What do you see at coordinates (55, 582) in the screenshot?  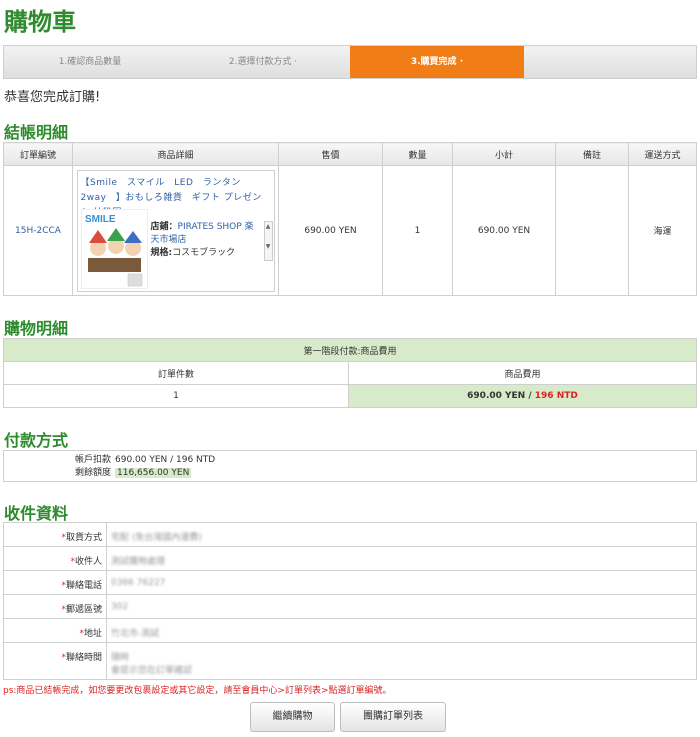 I see `receiver-label: *聯絡電話` at bounding box center [55, 582].